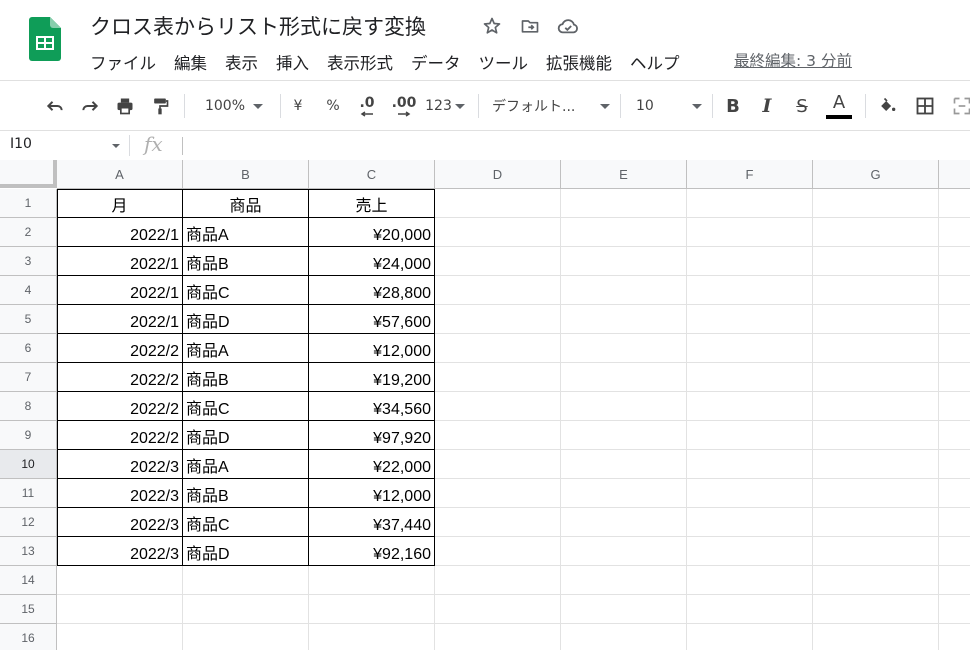 The image size is (970, 650). Describe the element at coordinates (655, 62) in the screenshot. I see `menu-help: ヘルプ` at that location.